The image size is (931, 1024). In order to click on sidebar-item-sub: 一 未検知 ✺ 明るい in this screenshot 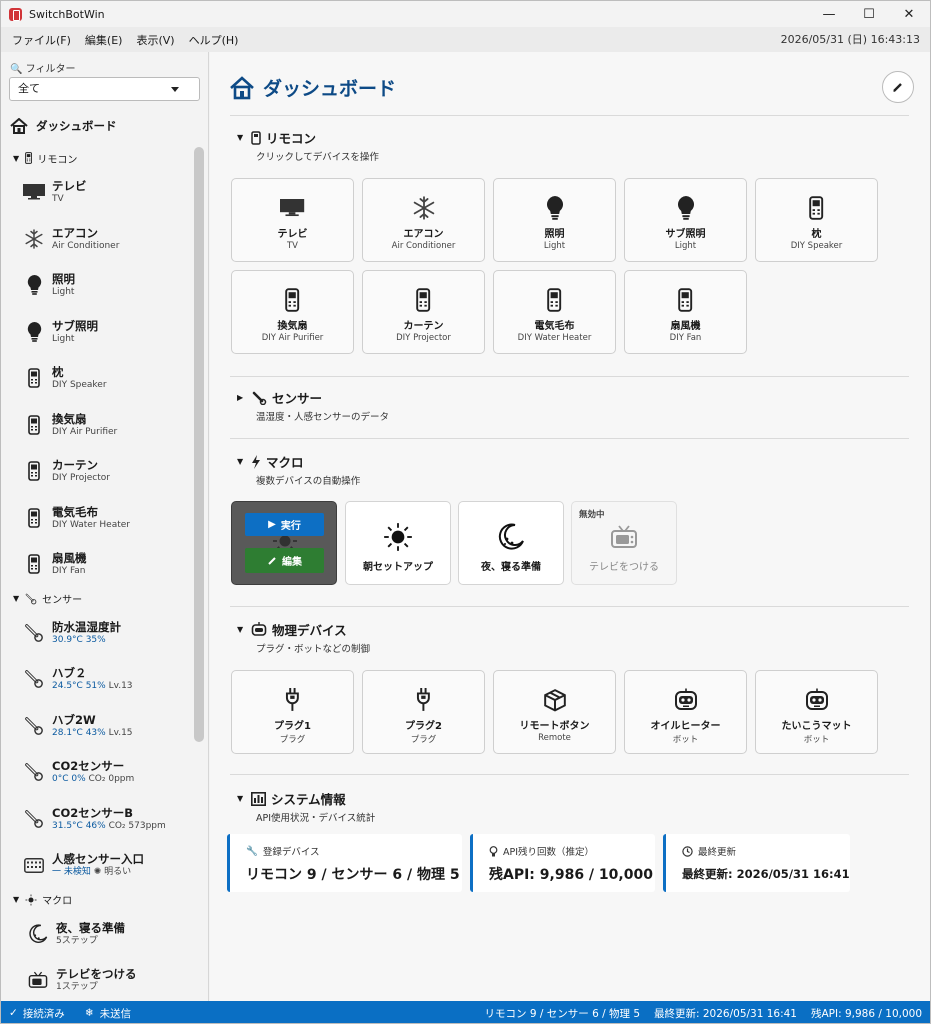, I will do `click(98, 872)`.